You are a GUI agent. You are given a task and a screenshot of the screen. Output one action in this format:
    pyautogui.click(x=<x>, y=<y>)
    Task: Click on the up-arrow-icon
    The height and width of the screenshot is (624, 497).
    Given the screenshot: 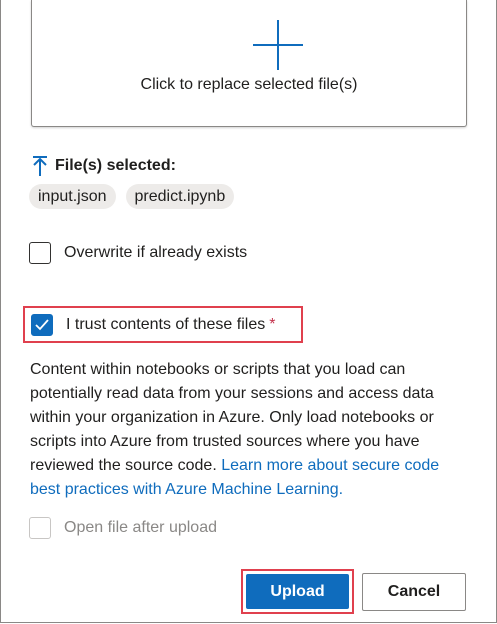 What is the action you would take?
    pyautogui.click(x=40, y=166)
    